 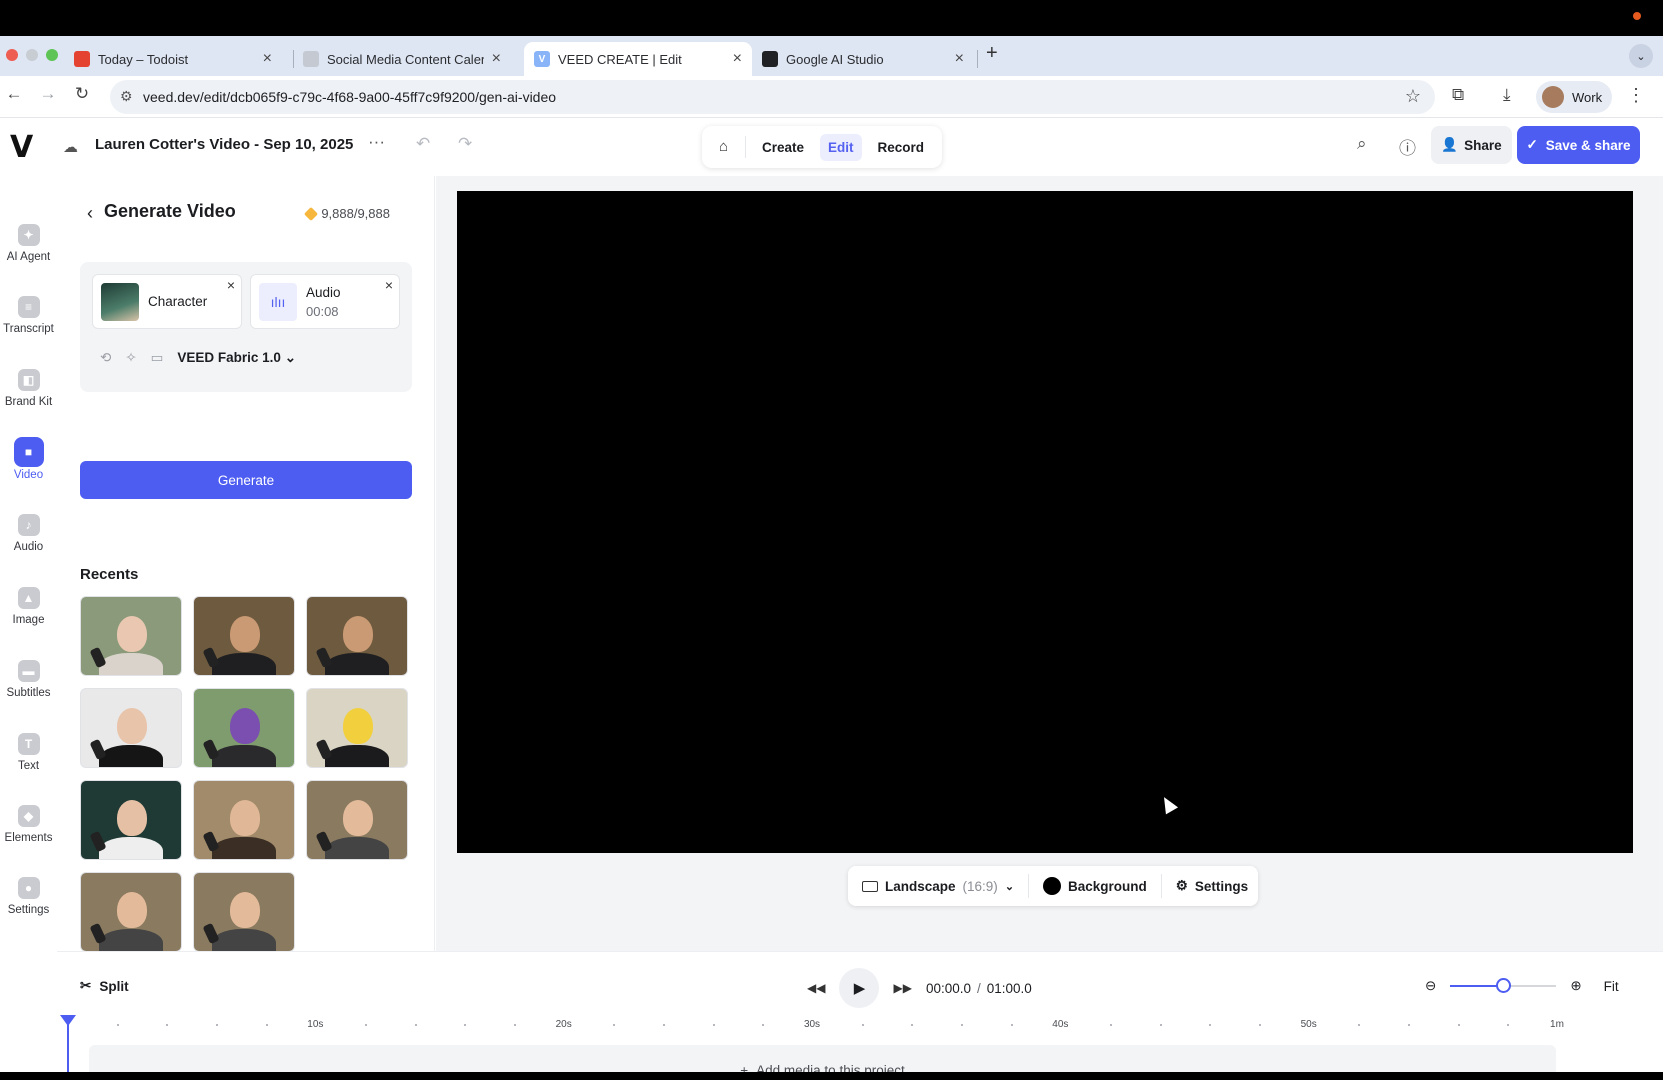 I want to click on bookmark-star-icon: ☆, so click(x=1413, y=96).